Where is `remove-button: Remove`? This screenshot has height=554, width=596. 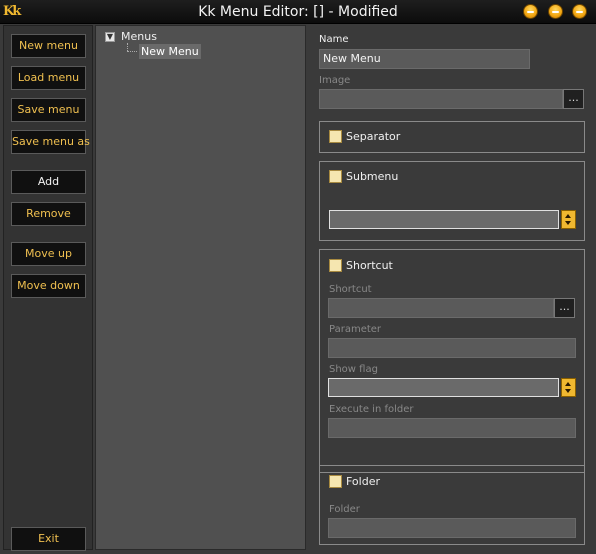
remove-button: Remove is located at coordinates (48, 214).